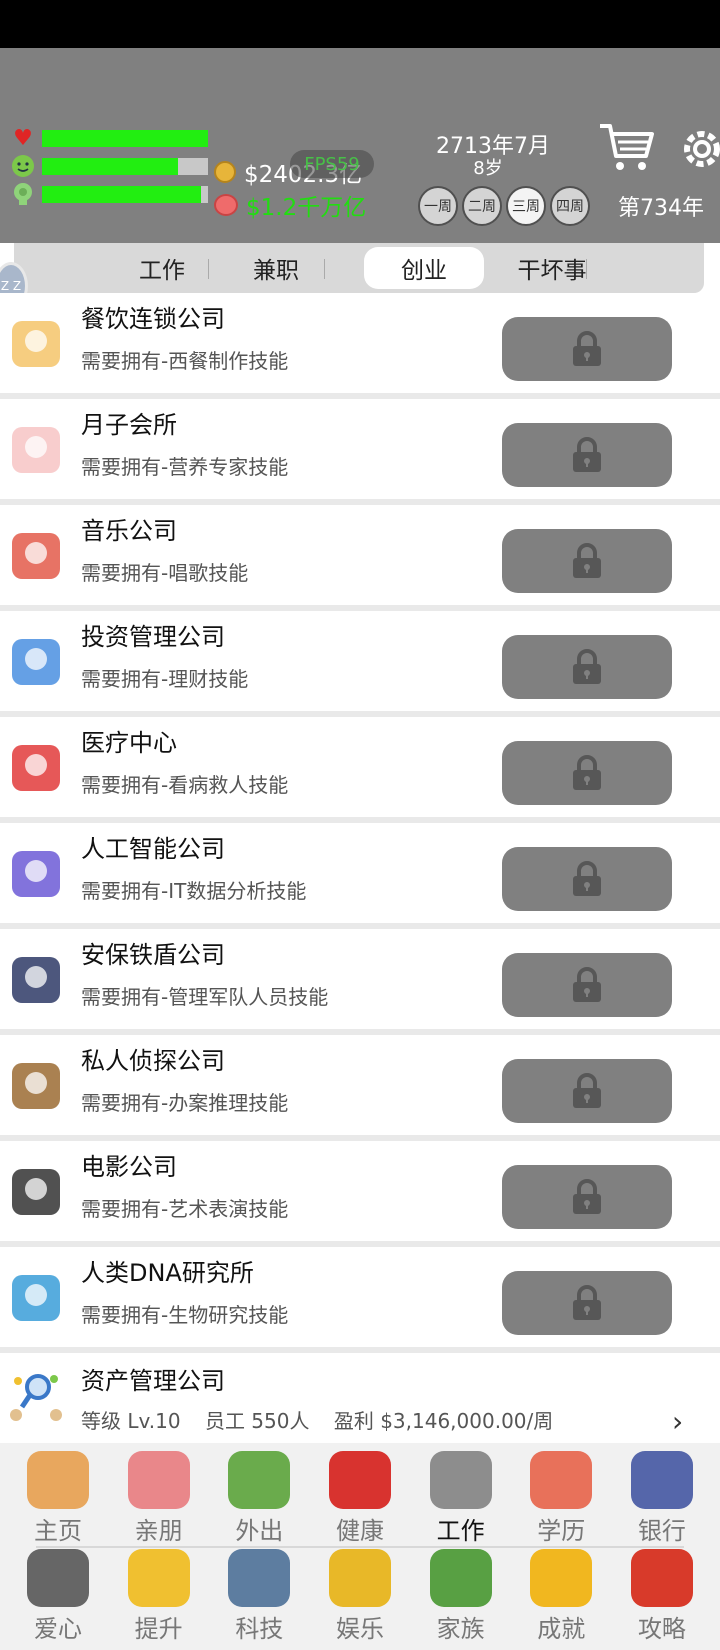 Image resolution: width=720 pixels, height=1650 pixels. I want to click on home-icon, so click(58, 1480).